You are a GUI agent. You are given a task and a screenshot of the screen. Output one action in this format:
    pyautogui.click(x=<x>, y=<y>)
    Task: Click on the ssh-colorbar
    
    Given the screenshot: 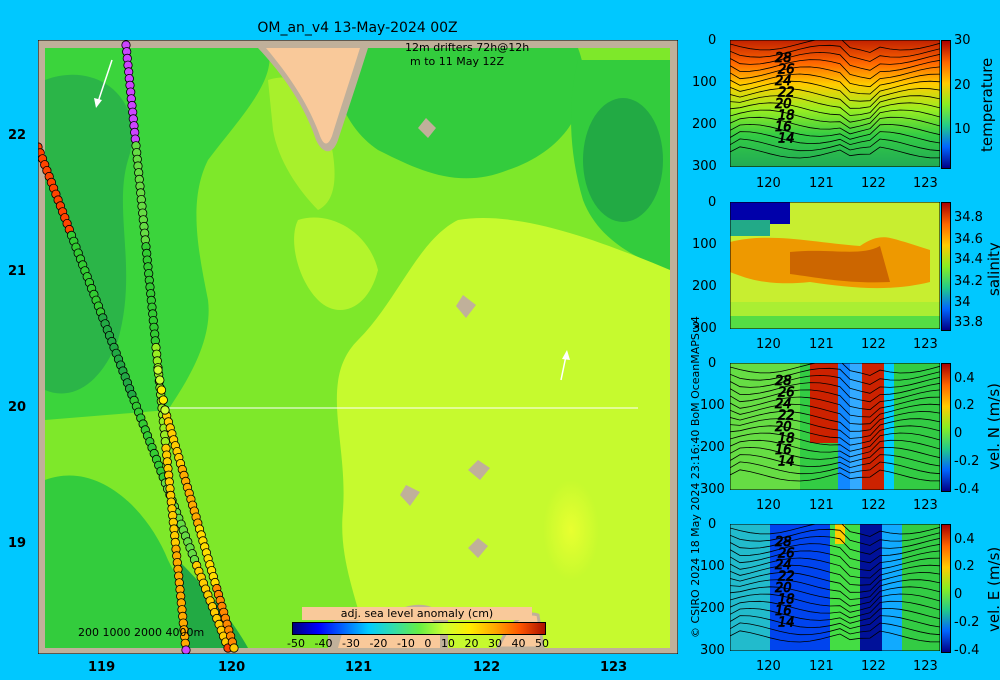 What is the action you would take?
    pyautogui.click(x=419, y=628)
    